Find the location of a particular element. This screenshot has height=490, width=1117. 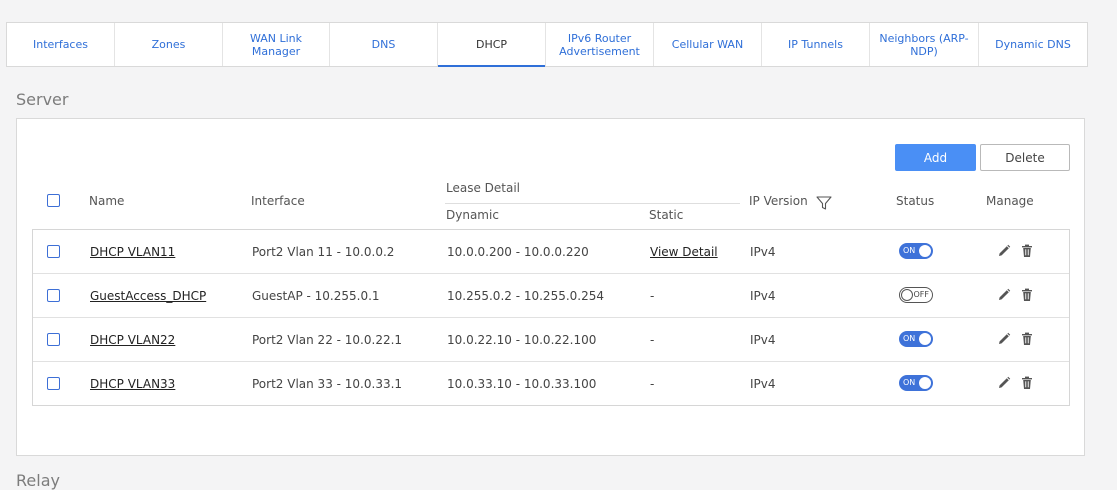

delete-button: Delete is located at coordinates (1025, 157).